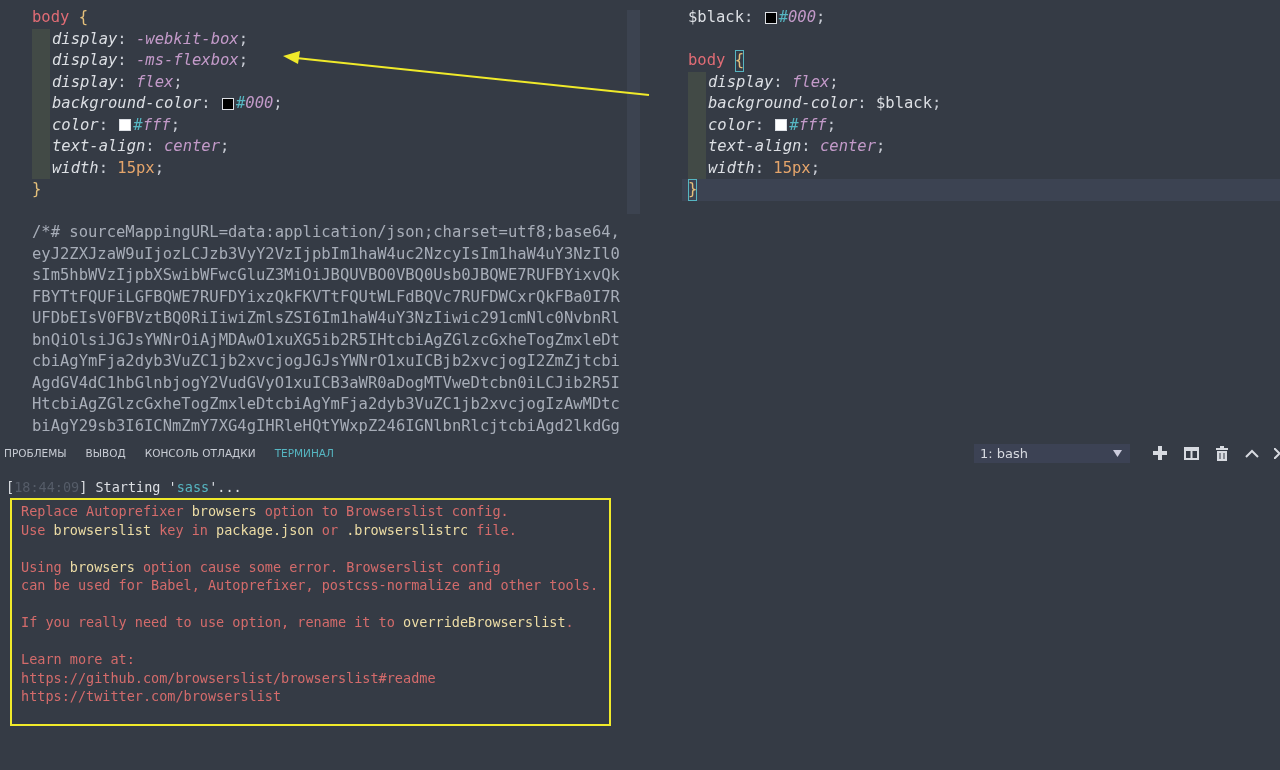 The height and width of the screenshot is (770, 1280). I want to click on chevron-up-icon, so click(1252, 453).